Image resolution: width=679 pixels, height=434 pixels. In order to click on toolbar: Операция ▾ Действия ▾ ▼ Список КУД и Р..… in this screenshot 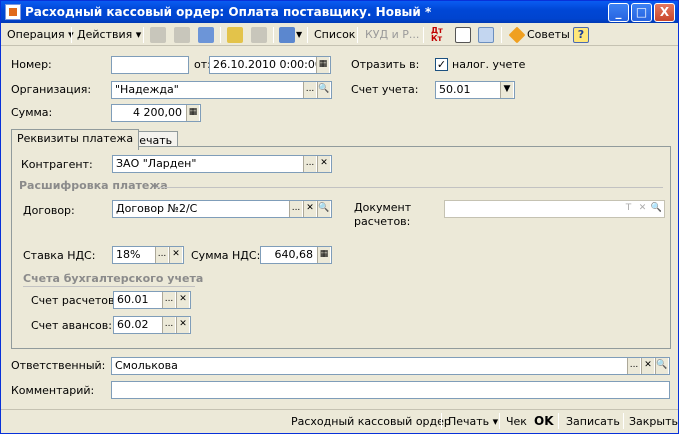, I will do `click(339, 35)`.